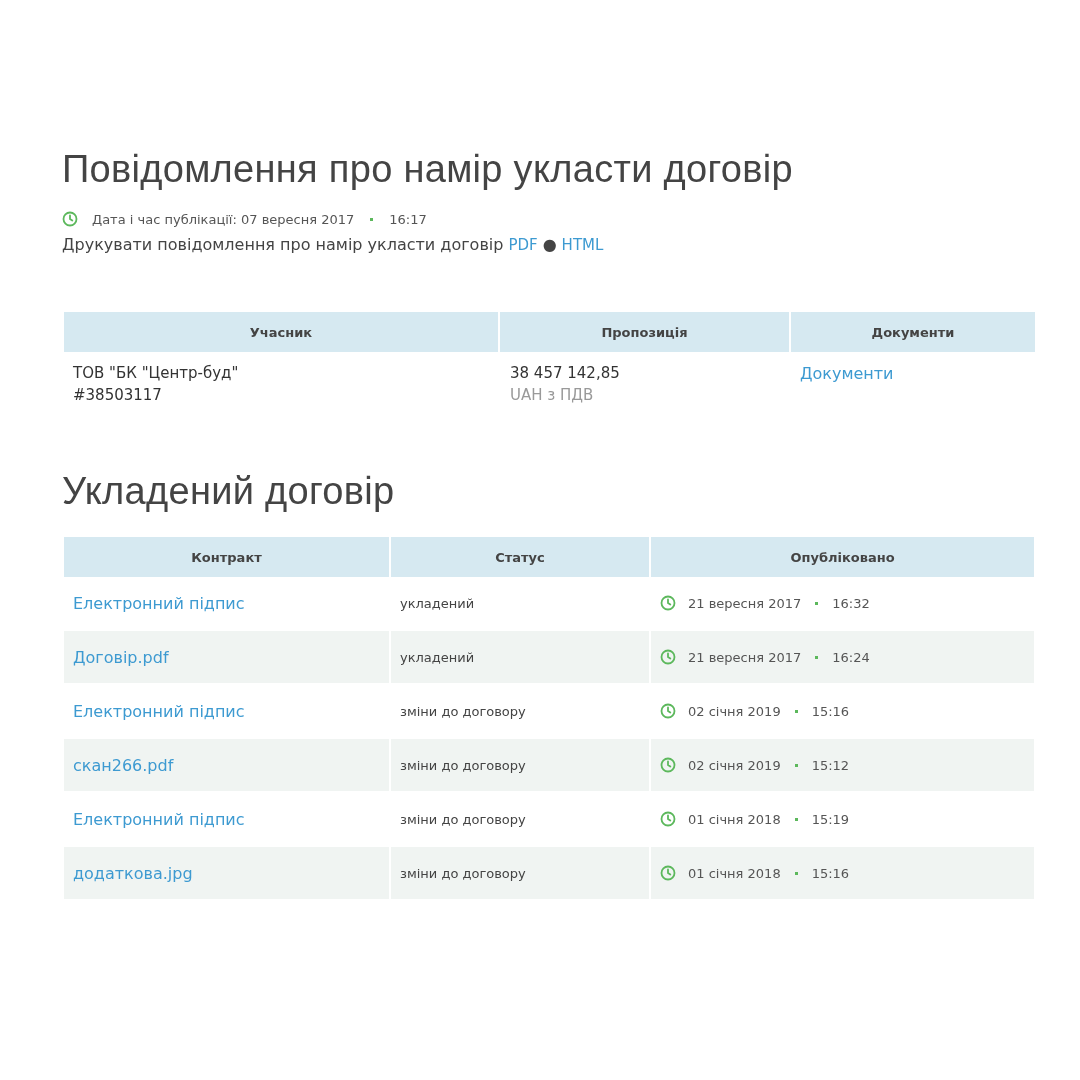 The image size is (1080, 1080). I want to click on column-header: Учасник, so click(281, 332).